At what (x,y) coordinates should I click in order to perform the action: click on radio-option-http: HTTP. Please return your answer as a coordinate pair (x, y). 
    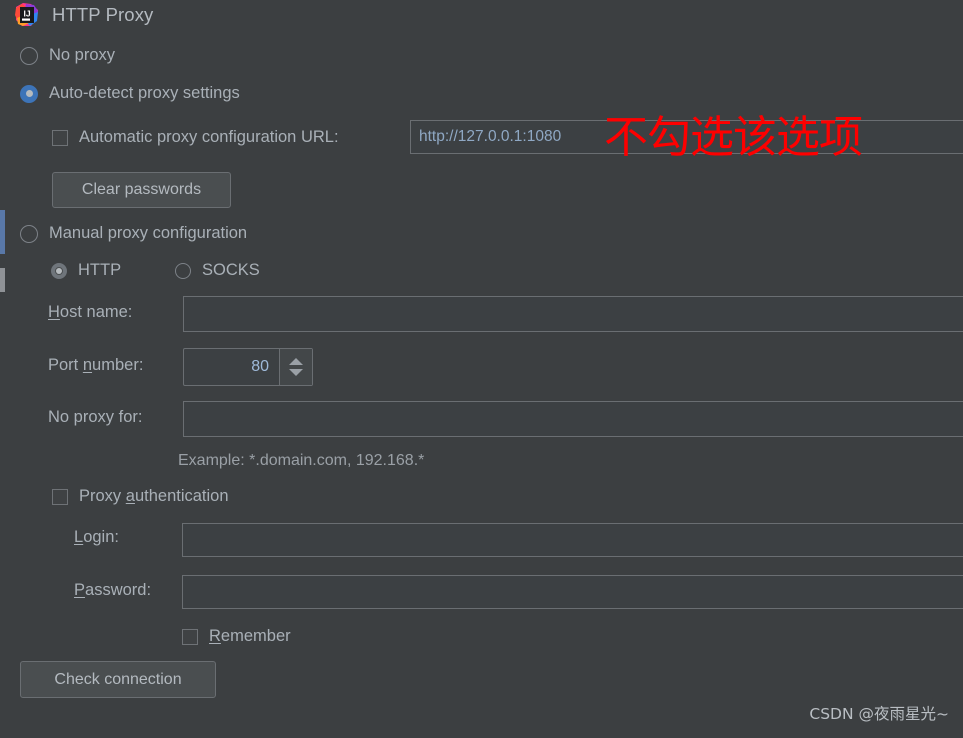
    Looking at the image, I should click on (86, 270).